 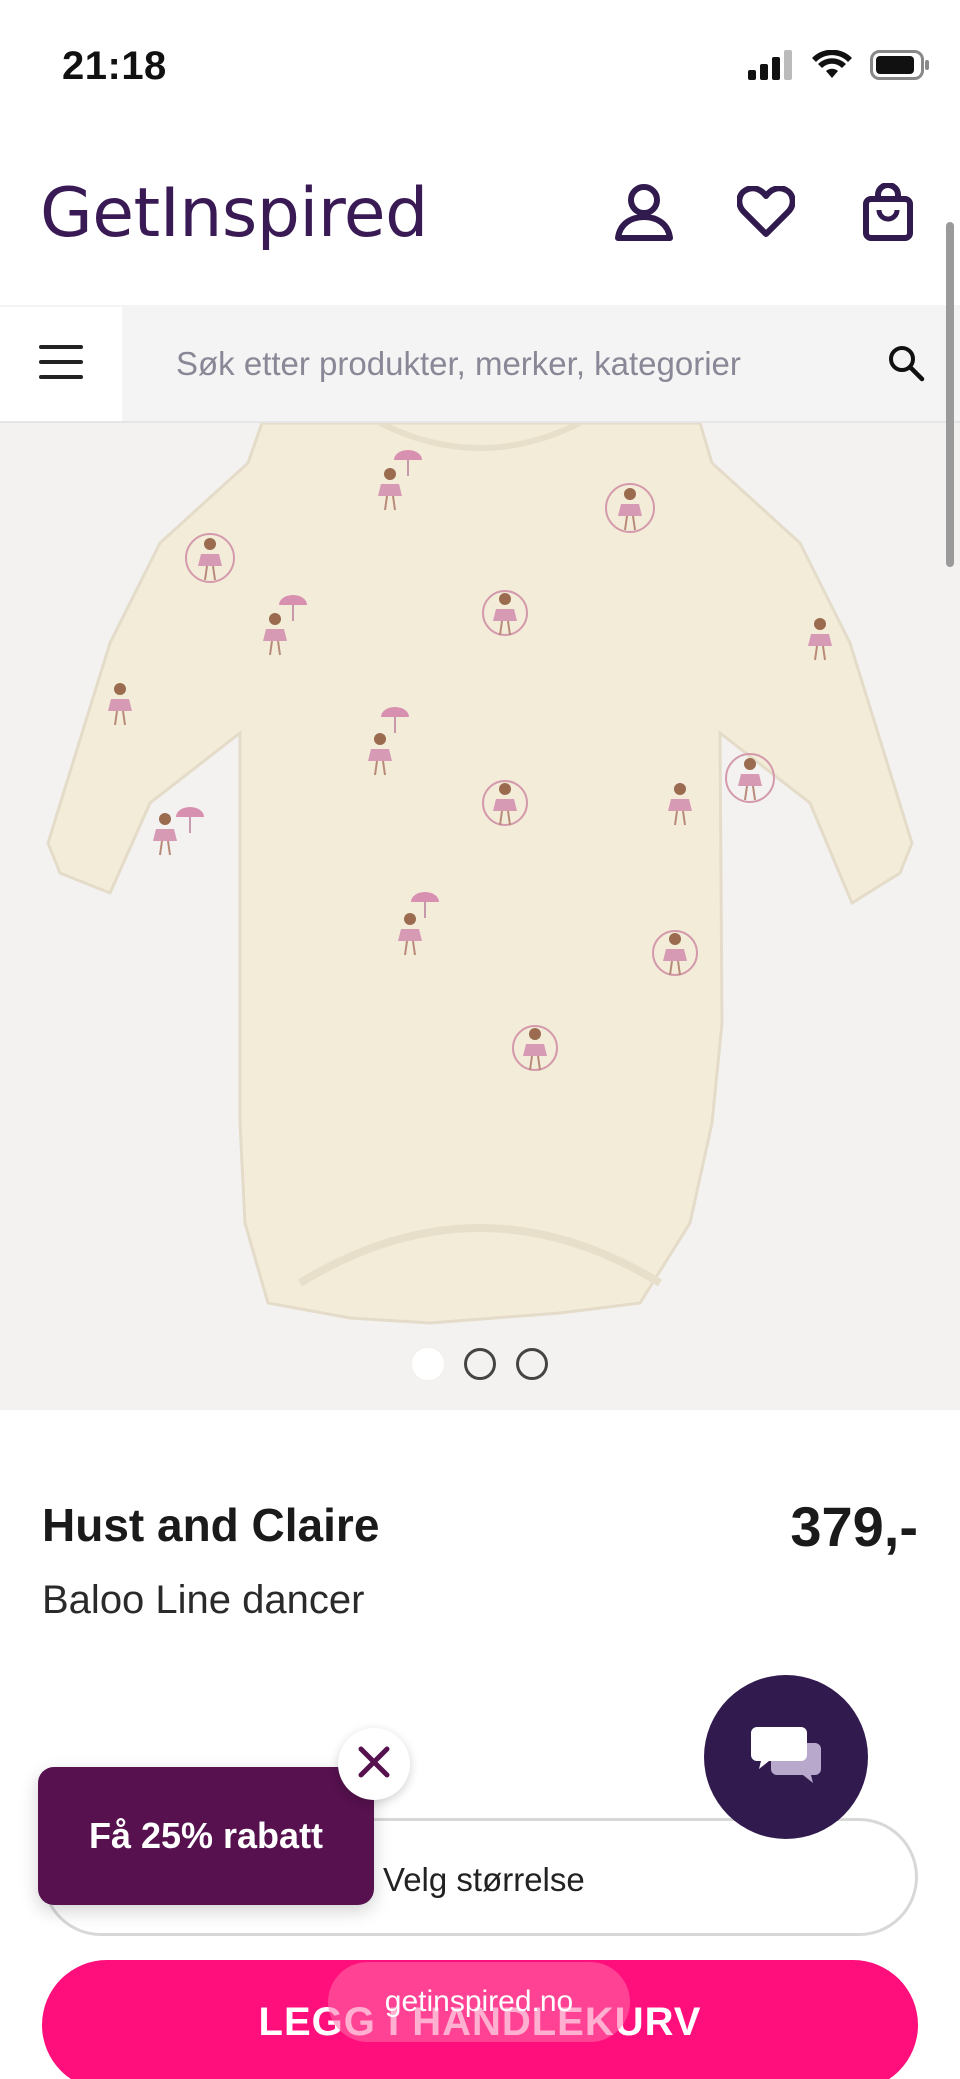 I want to click on status-icons, so click(x=839, y=67).